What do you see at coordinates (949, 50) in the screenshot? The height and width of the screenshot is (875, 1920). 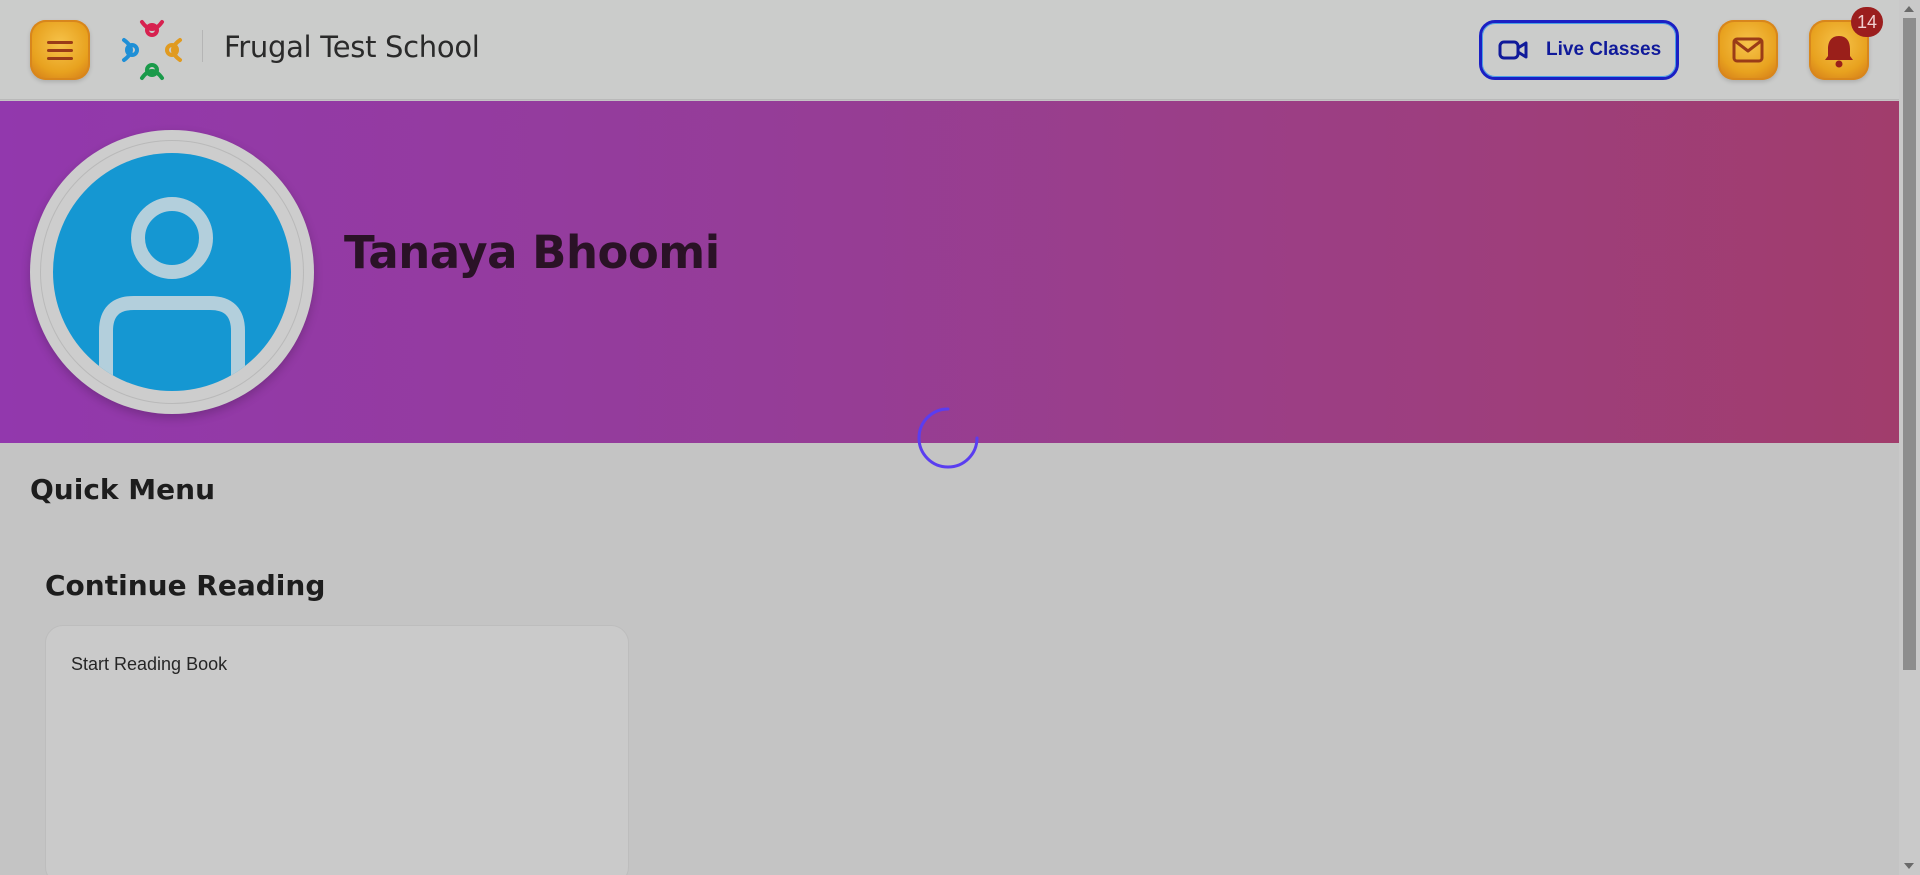 I see `top-header: Frugal Test School Live Classes` at bounding box center [949, 50].